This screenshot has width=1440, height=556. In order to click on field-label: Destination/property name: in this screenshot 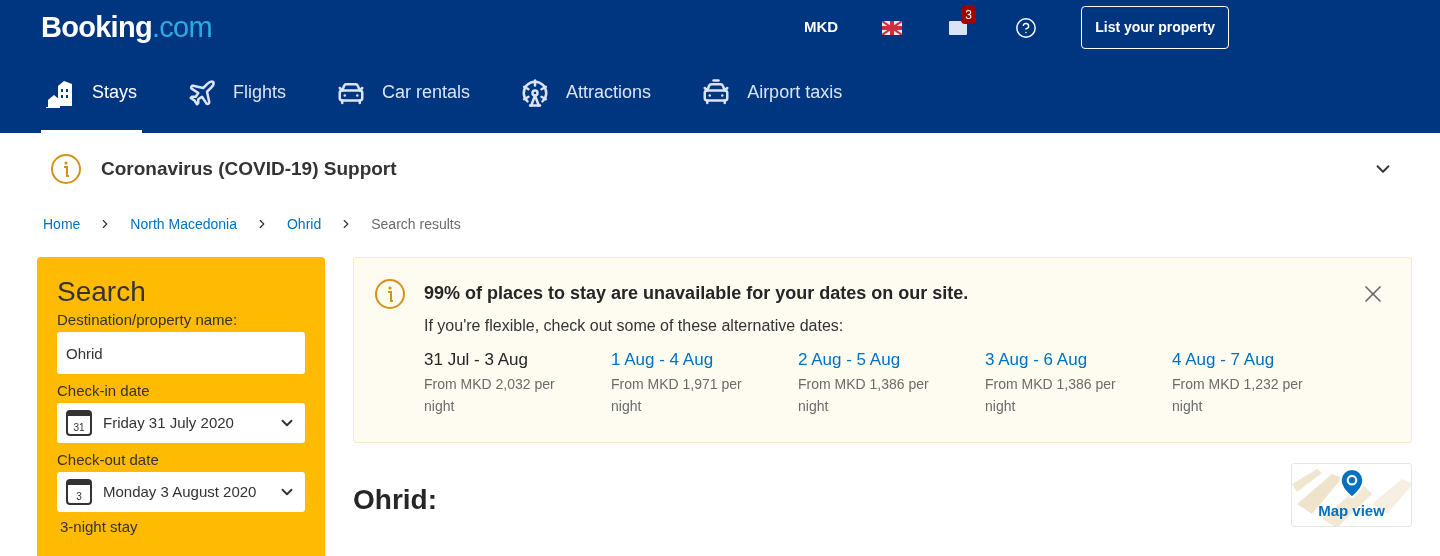, I will do `click(148, 320)`.